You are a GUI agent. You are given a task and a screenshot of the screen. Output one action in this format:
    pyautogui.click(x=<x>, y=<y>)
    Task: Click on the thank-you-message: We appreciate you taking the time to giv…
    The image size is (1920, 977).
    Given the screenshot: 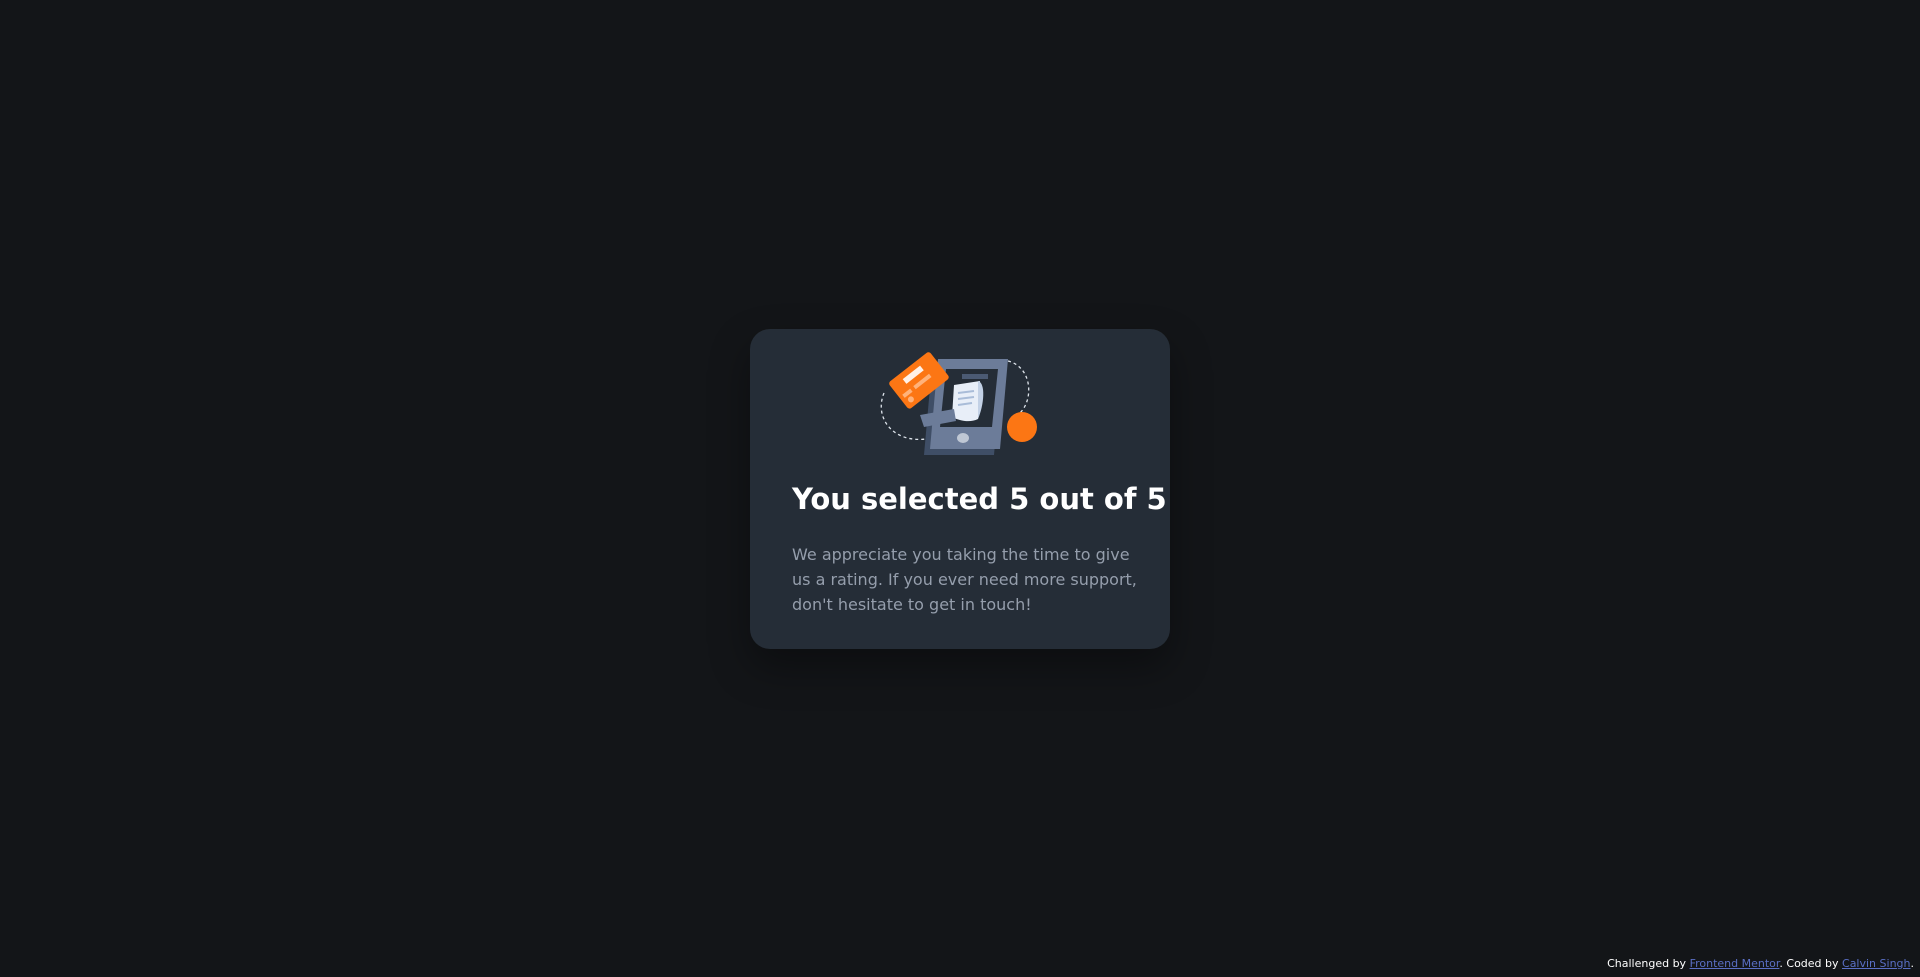 What is the action you would take?
    pyautogui.click(x=964, y=579)
    